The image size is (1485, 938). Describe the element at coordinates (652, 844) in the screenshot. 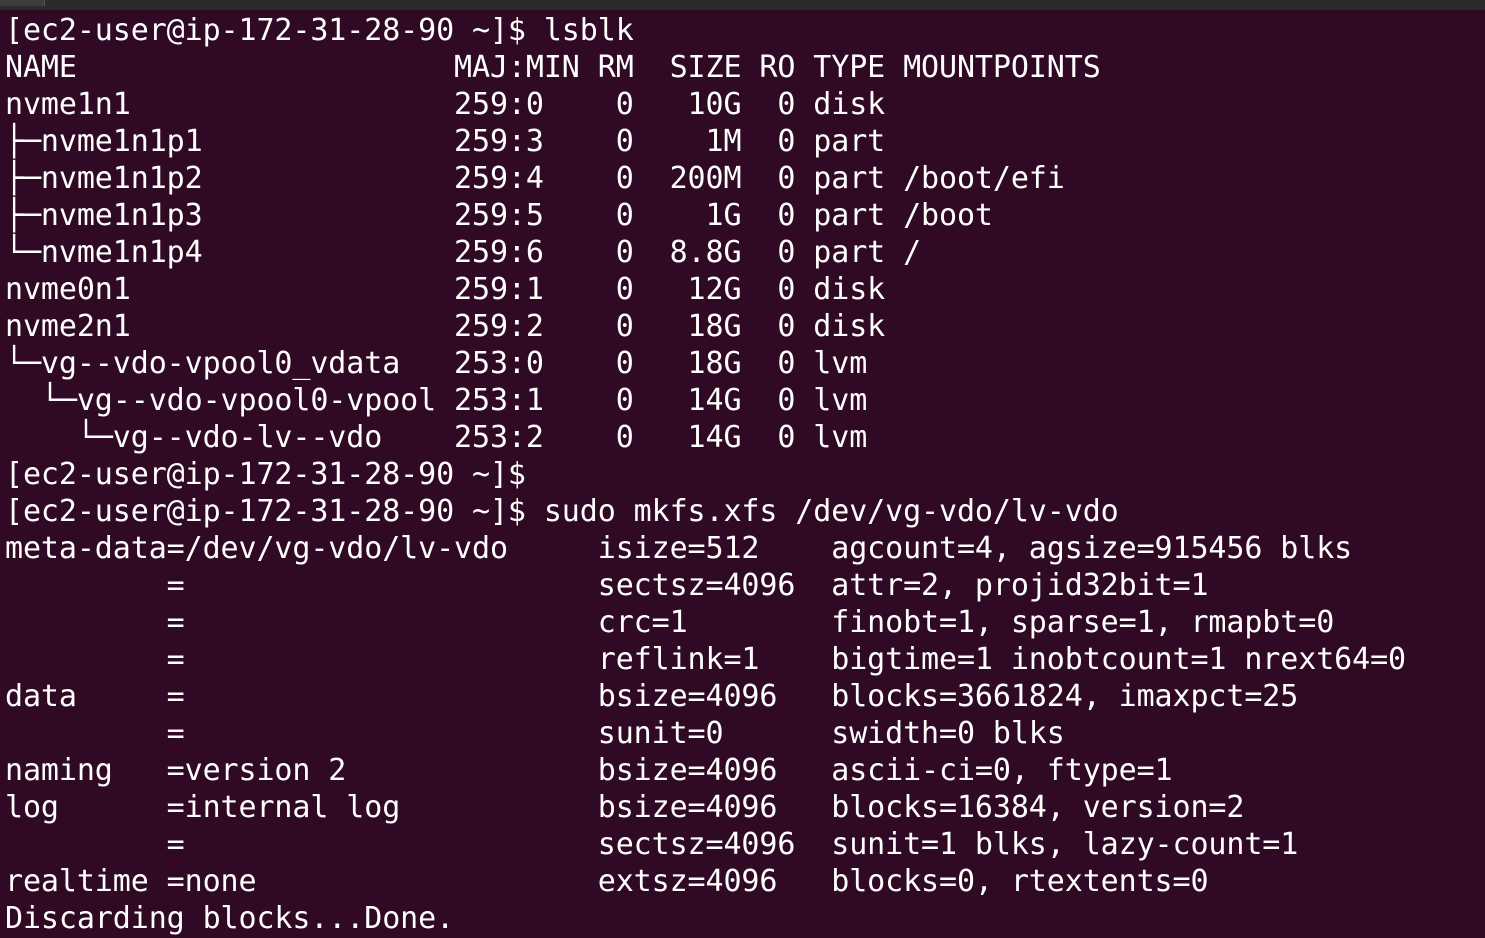

I see `mkfs-log-sectsz-line: = sectsz=4096 sunit=1 blks, lazy-count=1` at that location.